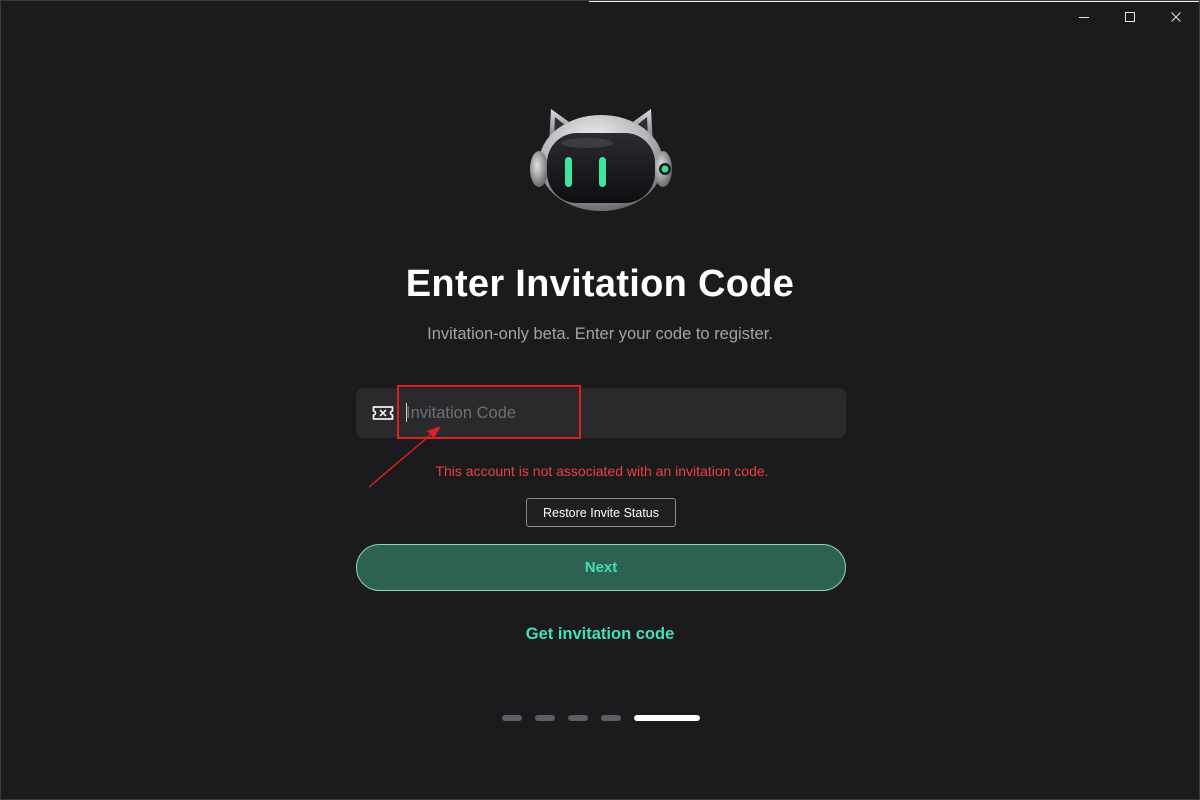  Describe the element at coordinates (601, 160) in the screenshot. I see `robot-cat-mascot-icon` at that location.